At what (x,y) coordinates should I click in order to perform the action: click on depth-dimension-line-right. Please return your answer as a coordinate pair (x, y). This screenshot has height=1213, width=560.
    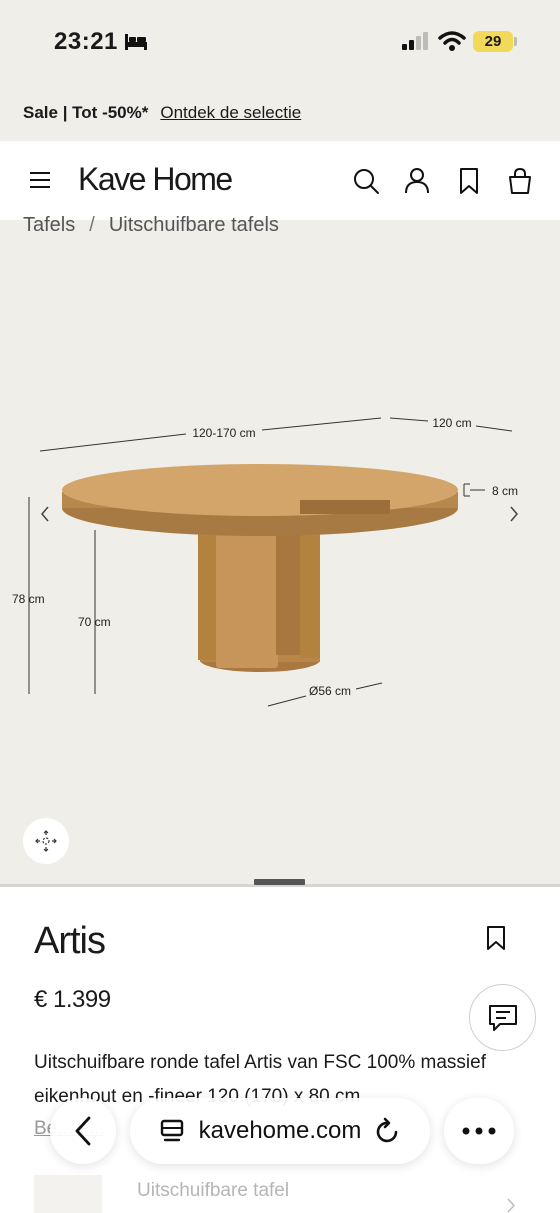
    Looking at the image, I should click on (494, 428).